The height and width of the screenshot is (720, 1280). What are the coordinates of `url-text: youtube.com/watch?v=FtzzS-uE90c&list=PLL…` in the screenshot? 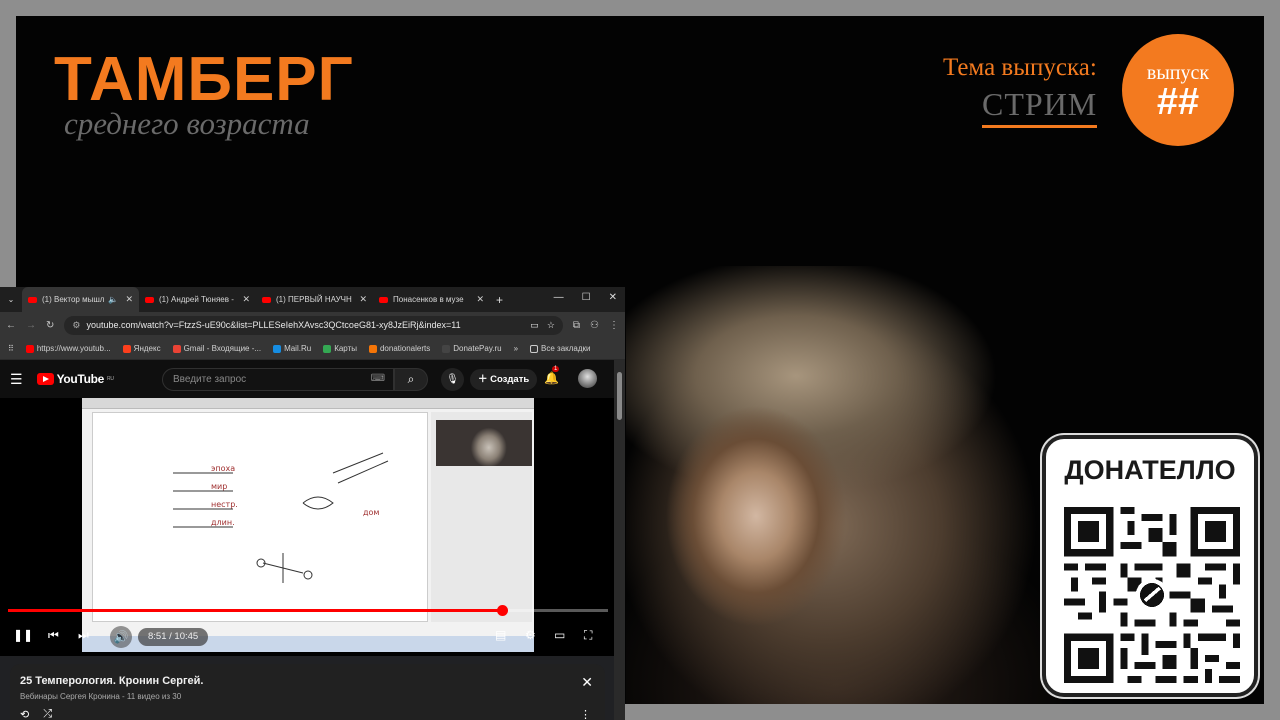 It's located at (273, 325).